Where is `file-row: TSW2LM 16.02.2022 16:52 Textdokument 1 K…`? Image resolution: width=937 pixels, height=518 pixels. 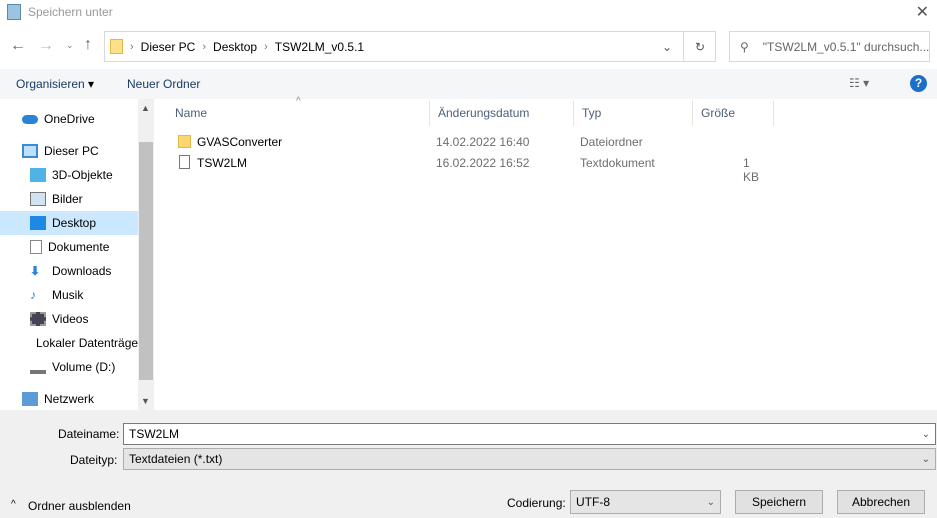
file-row: TSW2LM 16.02.2022 16:52 Textdokument 1 K… is located at coordinates (467, 168).